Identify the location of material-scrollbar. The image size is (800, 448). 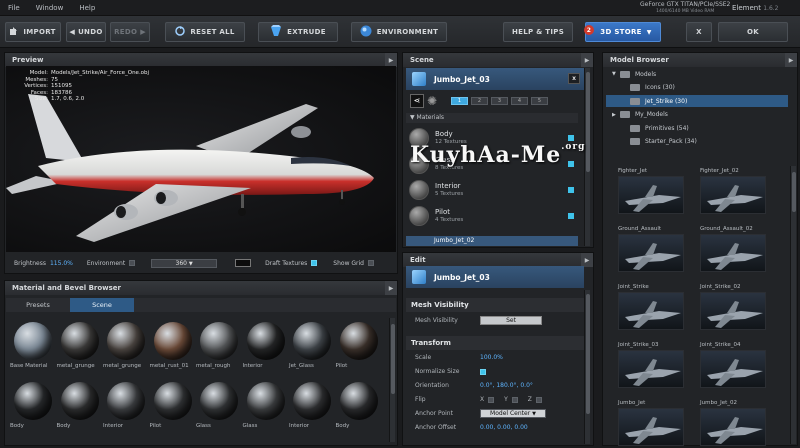
(392, 380).